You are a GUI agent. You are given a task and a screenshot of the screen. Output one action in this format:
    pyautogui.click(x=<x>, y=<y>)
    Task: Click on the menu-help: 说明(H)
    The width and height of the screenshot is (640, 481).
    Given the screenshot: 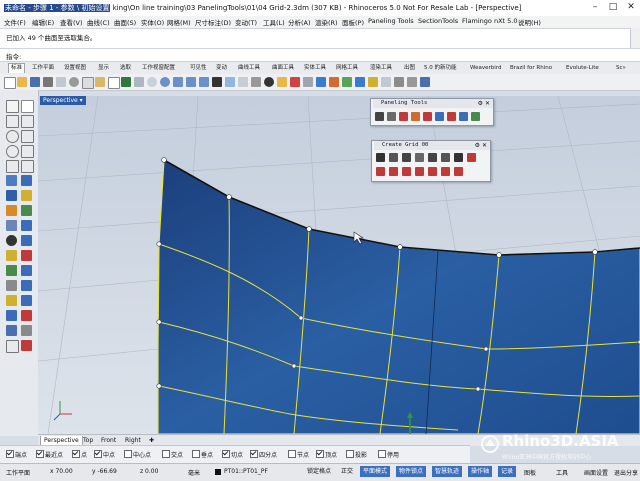 What is the action you would take?
    pyautogui.click(x=529, y=22)
    